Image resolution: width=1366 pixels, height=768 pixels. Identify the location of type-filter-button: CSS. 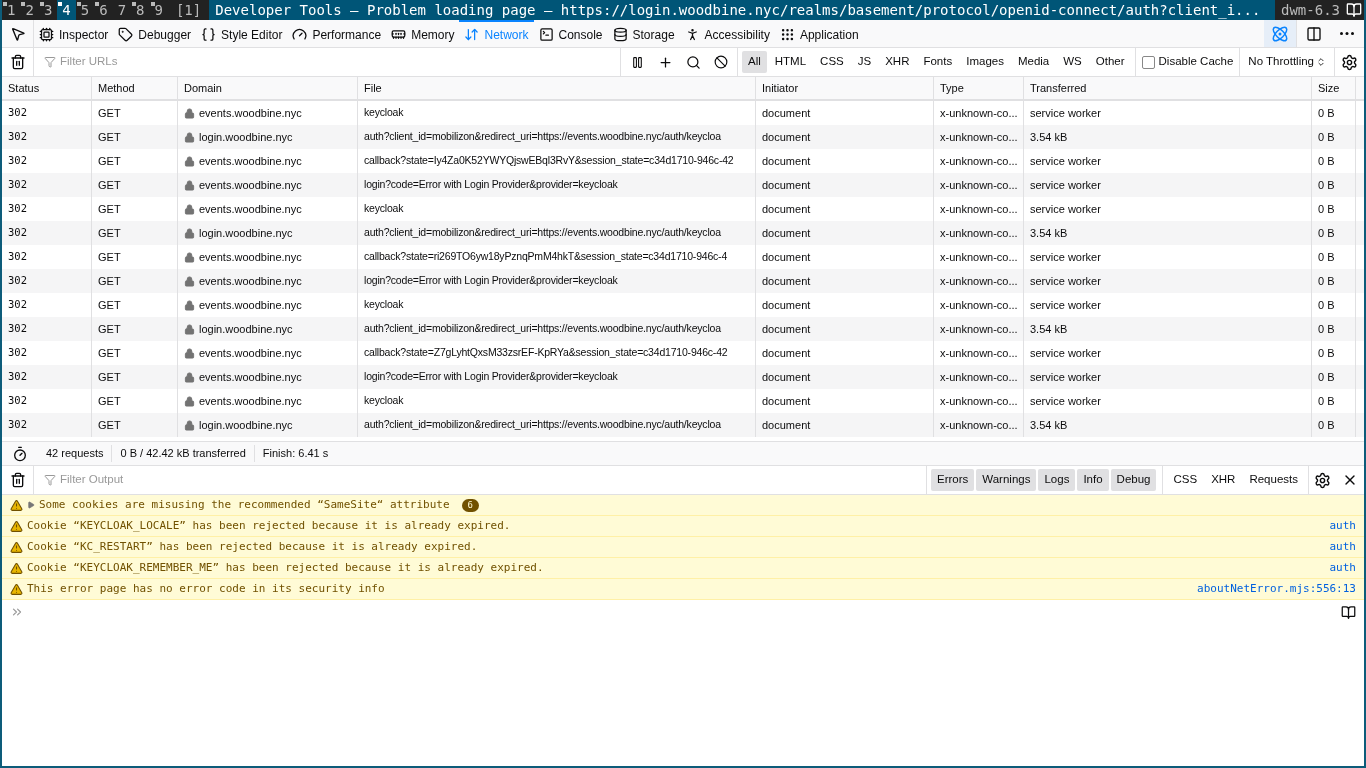
(832, 62).